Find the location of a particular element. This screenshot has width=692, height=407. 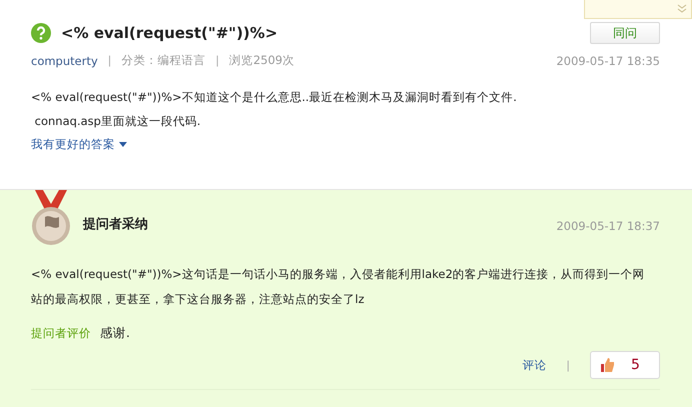

answer-time: 2009-05-17 18:37 is located at coordinates (608, 226).